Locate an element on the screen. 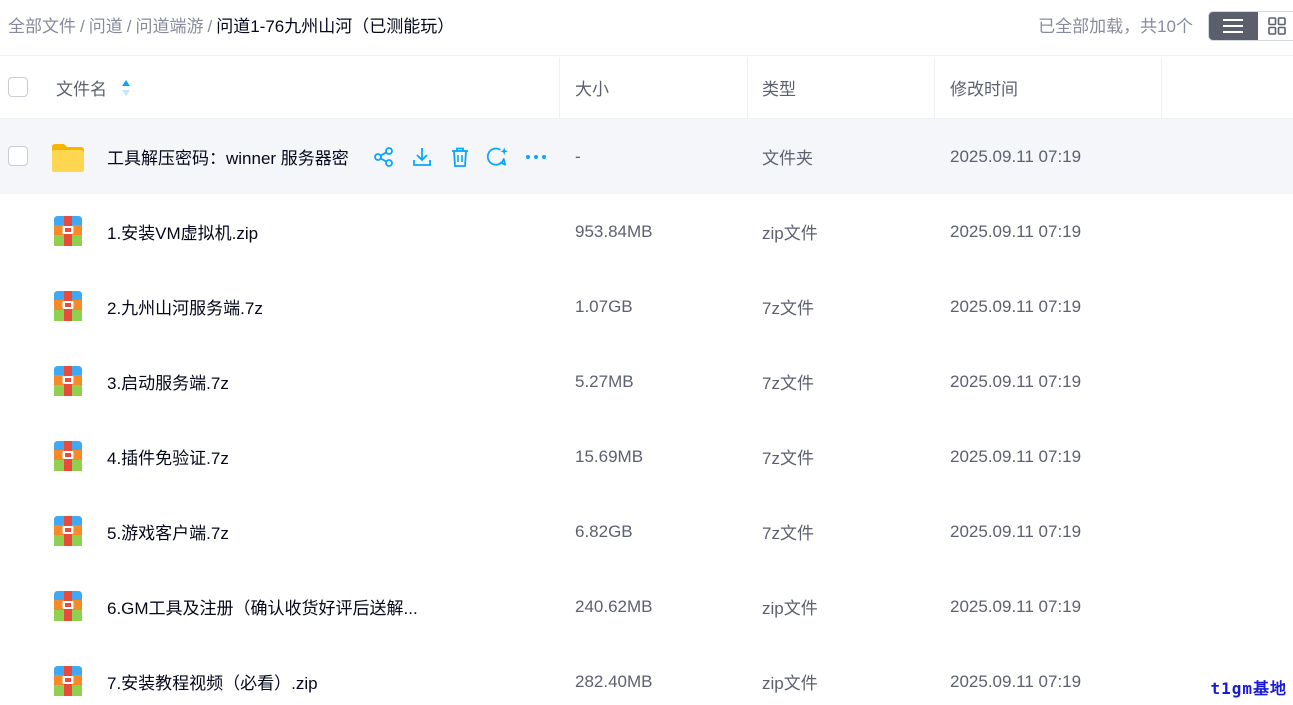 The width and height of the screenshot is (1293, 705). more-button is located at coordinates (535, 156).